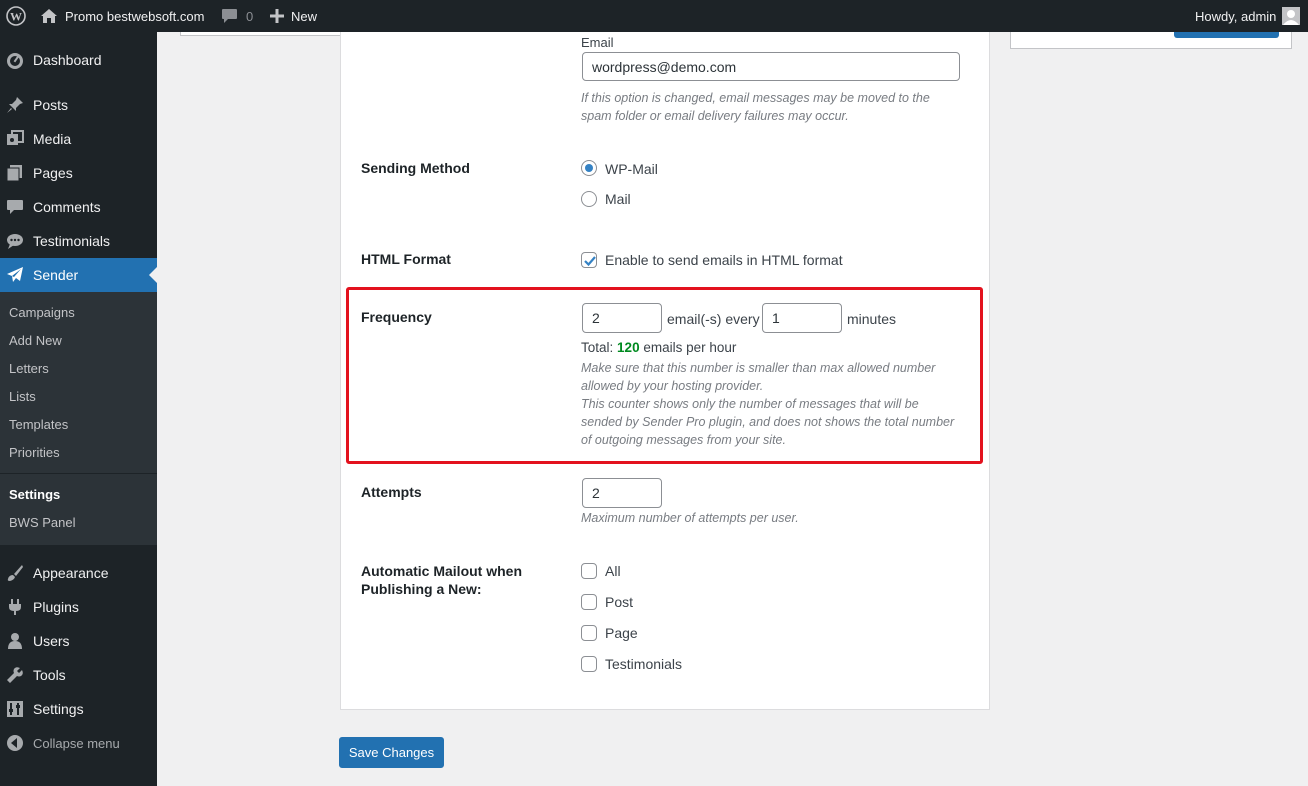 This screenshot has width=1308, height=786. I want to click on plug-icon, so click(15, 607).